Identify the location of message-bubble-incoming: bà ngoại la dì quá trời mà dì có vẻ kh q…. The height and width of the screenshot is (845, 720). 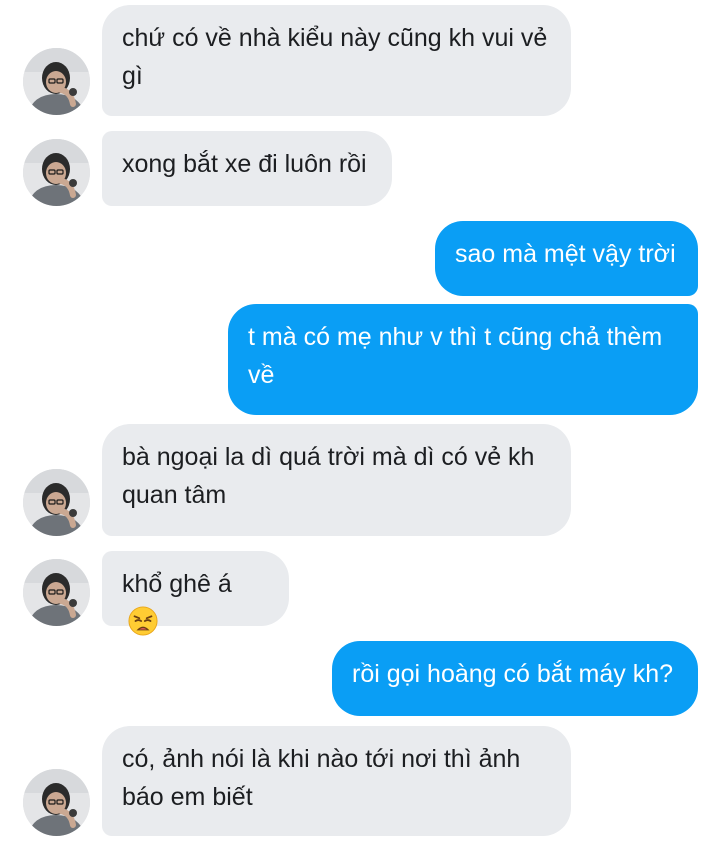
(336, 480).